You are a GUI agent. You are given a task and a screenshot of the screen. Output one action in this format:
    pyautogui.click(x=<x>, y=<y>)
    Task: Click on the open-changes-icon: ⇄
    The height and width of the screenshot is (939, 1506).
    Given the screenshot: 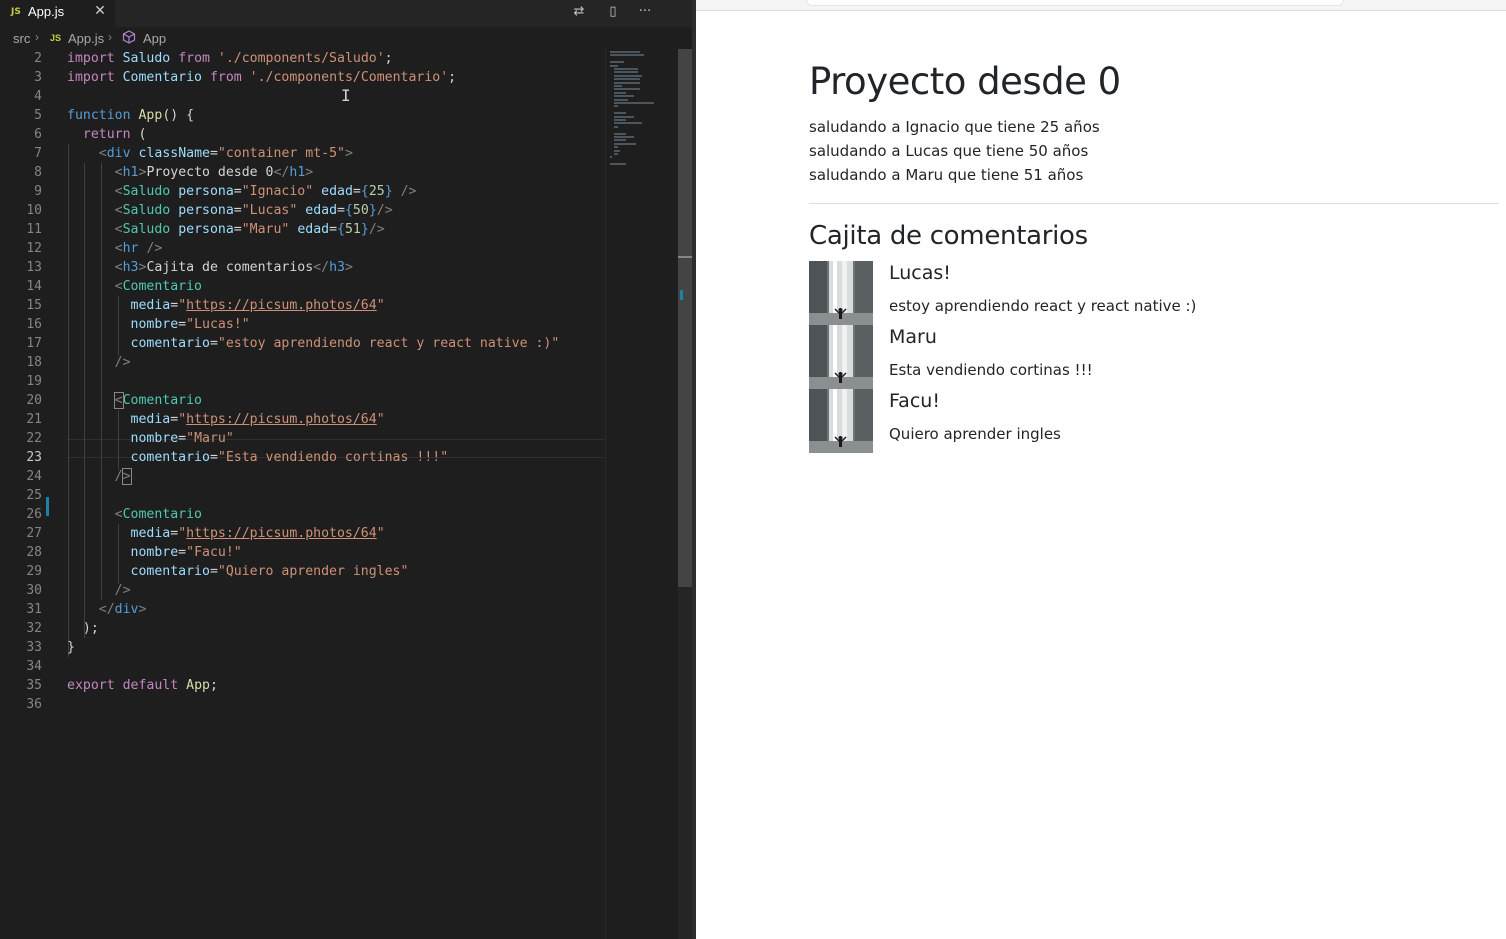 What is the action you would take?
    pyautogui.click(x=579, y=12)
    